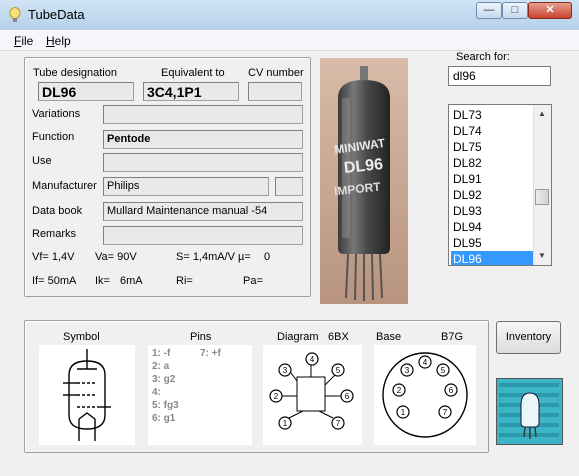 The height and width of the screenshot is (476, 579). Describe the element at coordinates (210, 353) in the screenshot. I see `pin-row: 7: +f` at that location.